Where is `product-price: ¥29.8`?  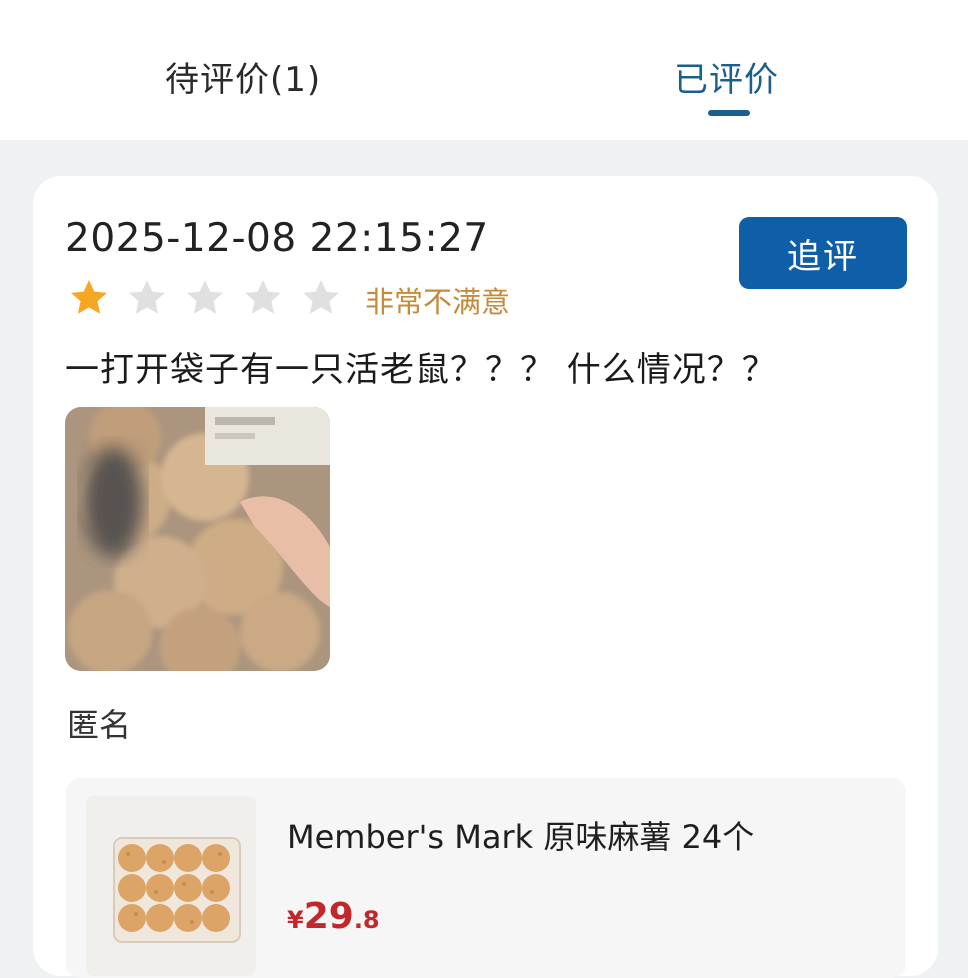 product-price: ¥29.8 is located at coordinates (333, 916).